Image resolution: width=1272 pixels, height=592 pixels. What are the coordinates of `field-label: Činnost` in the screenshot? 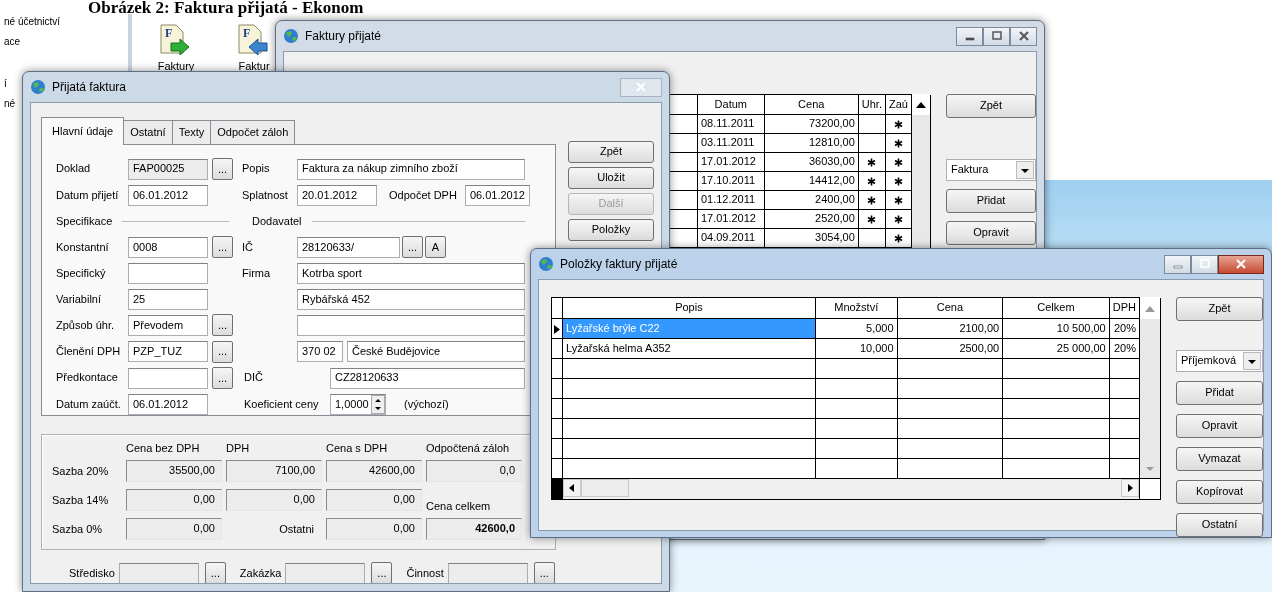 It's located at (425, 573).